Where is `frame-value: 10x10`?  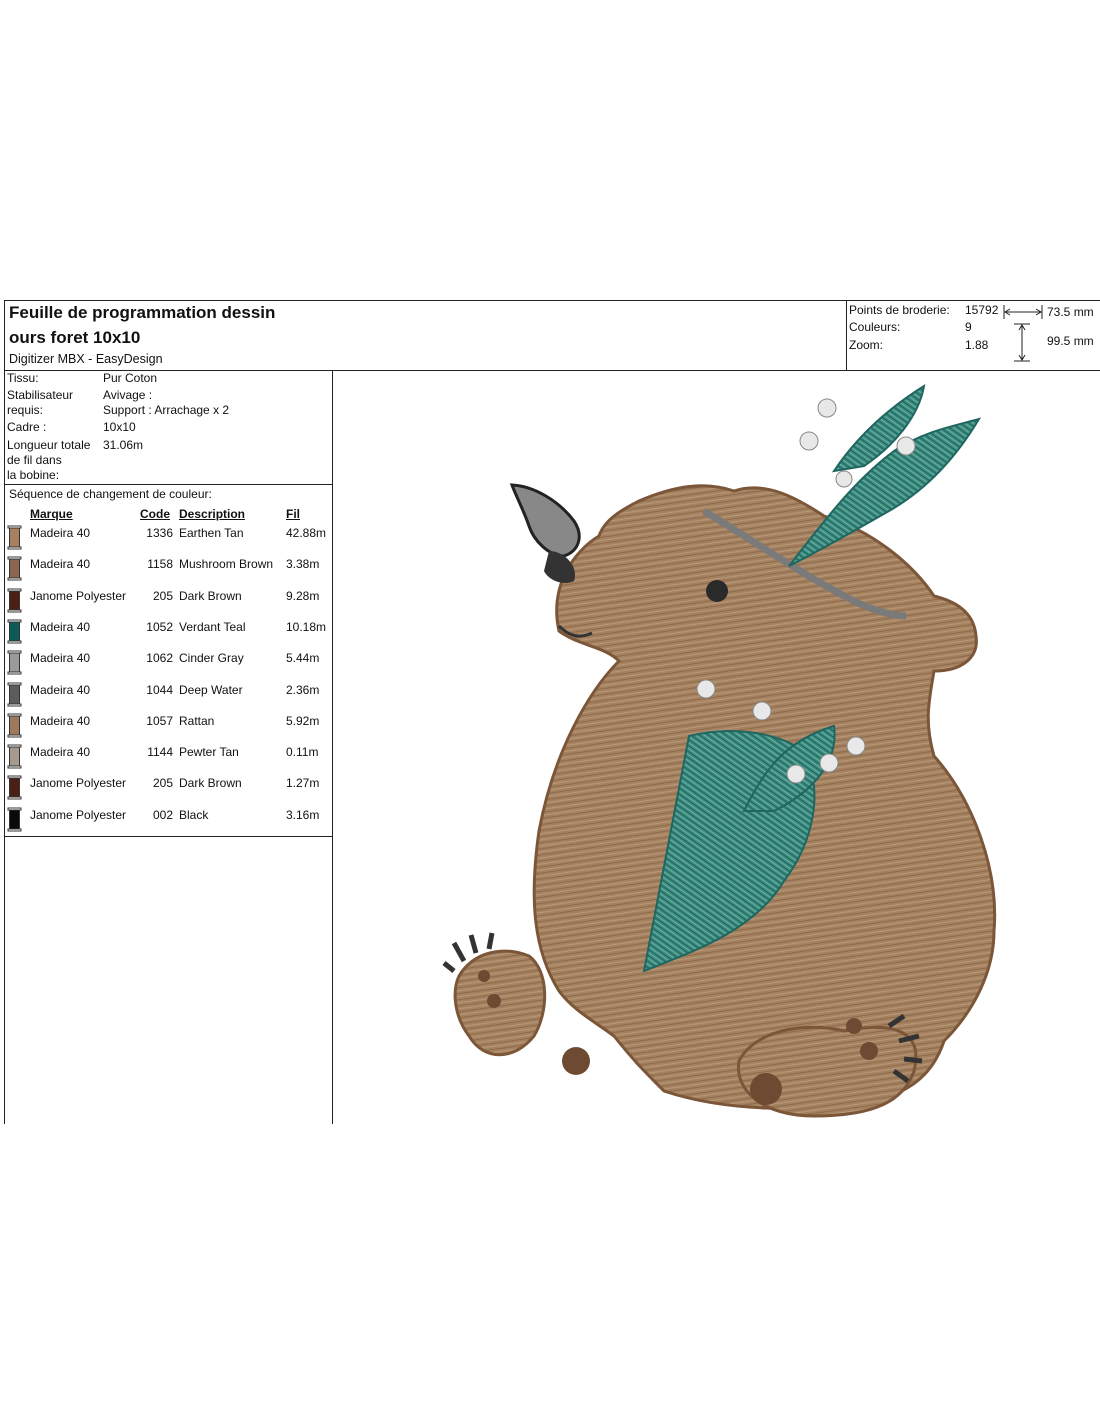
frame-value: 10x10 is located at coordinates (119, 427).